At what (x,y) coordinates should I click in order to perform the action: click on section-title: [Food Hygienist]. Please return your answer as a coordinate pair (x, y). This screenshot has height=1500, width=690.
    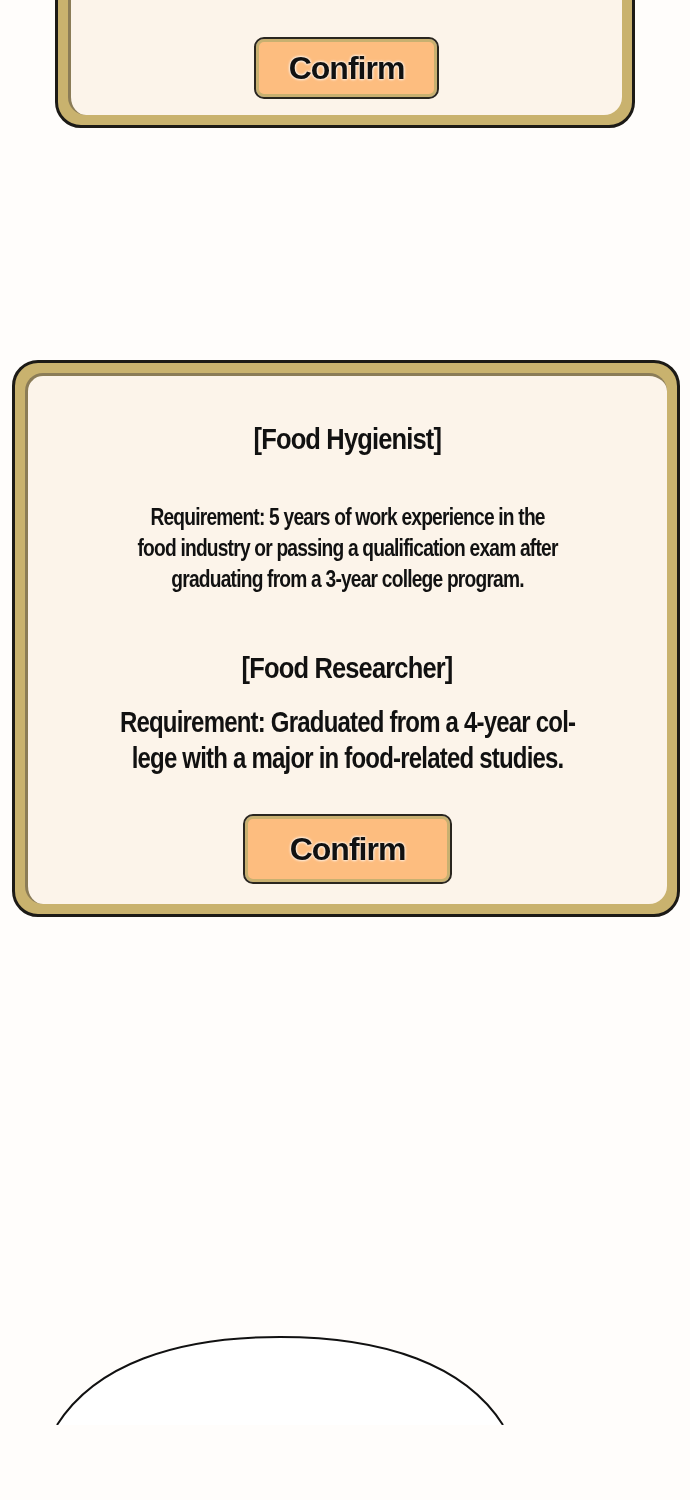
    Looking at the image, I should click on (347, 439).